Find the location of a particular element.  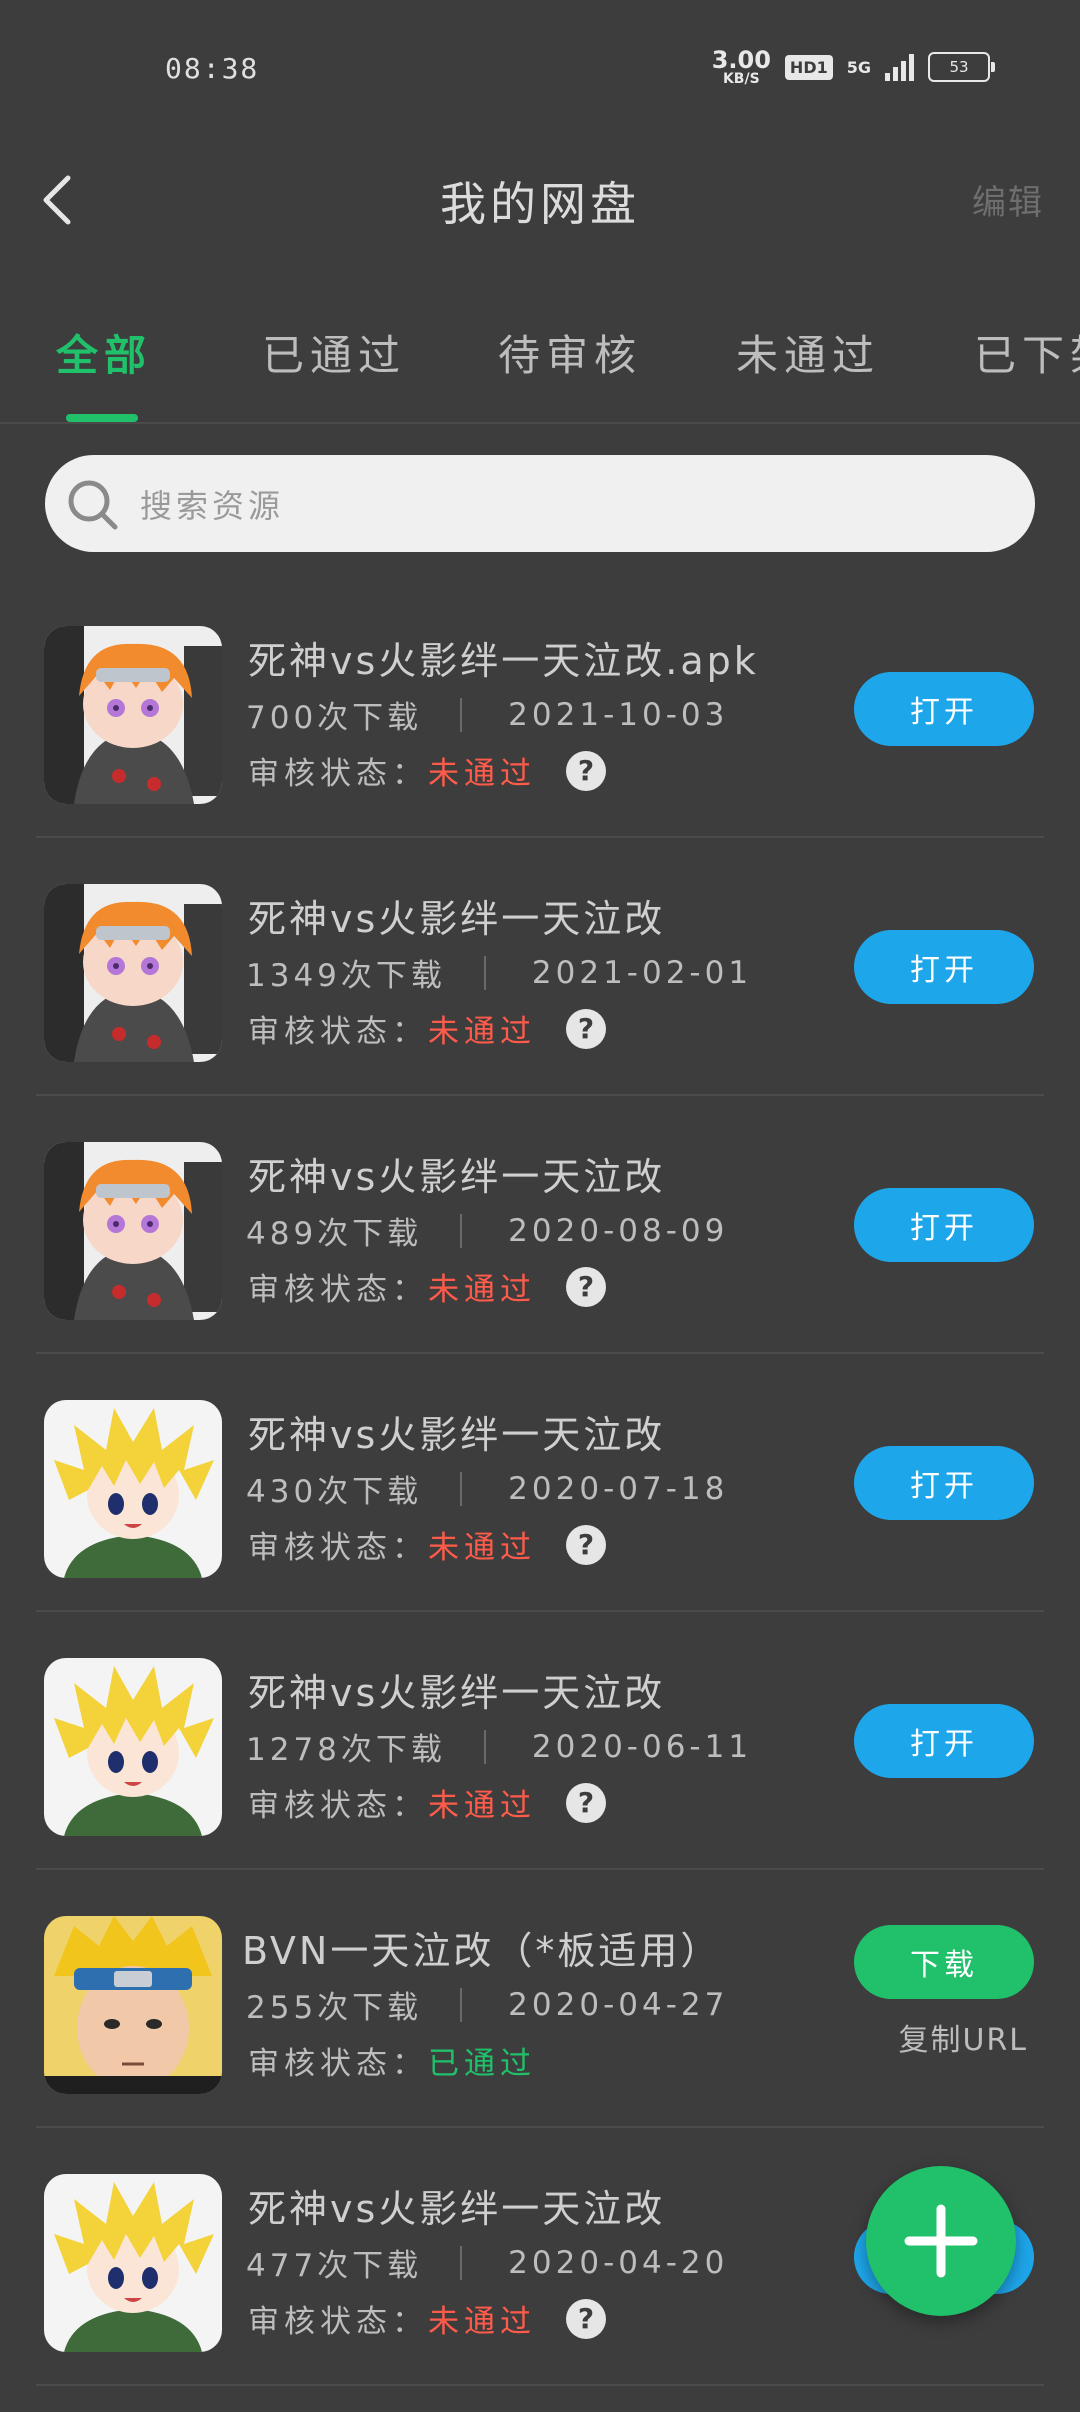

network-speed: 3.00 KB/S is located at coordinates (741, 66).